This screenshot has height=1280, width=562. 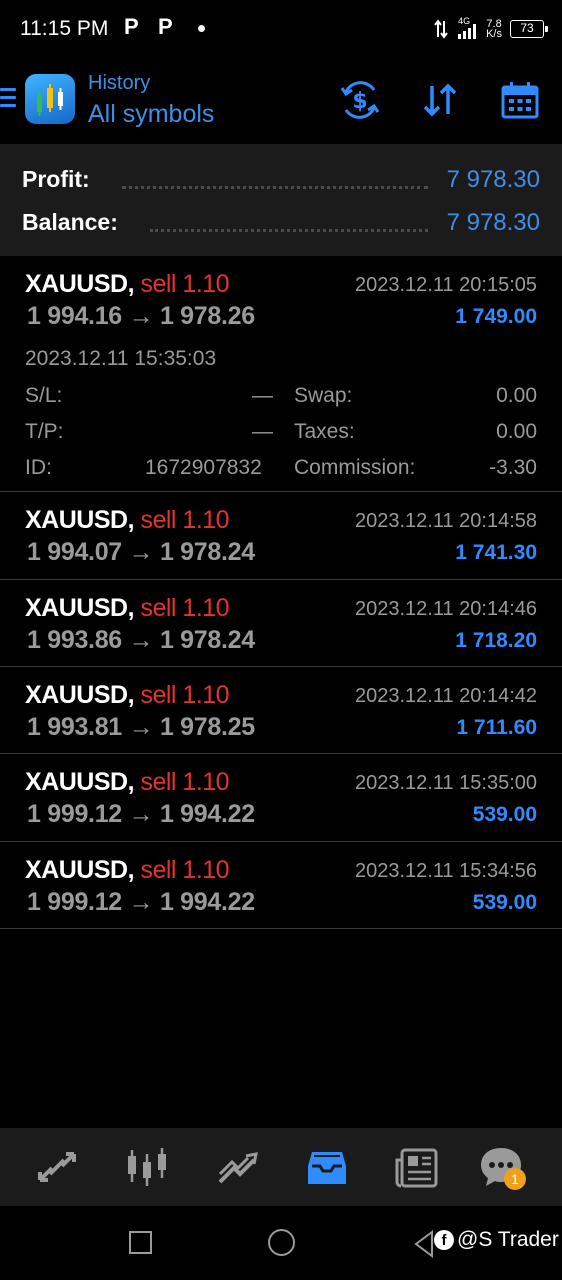 I want to click on trade-prices: 1 993.86 → 1 978.24, so click(x=141, y=640).